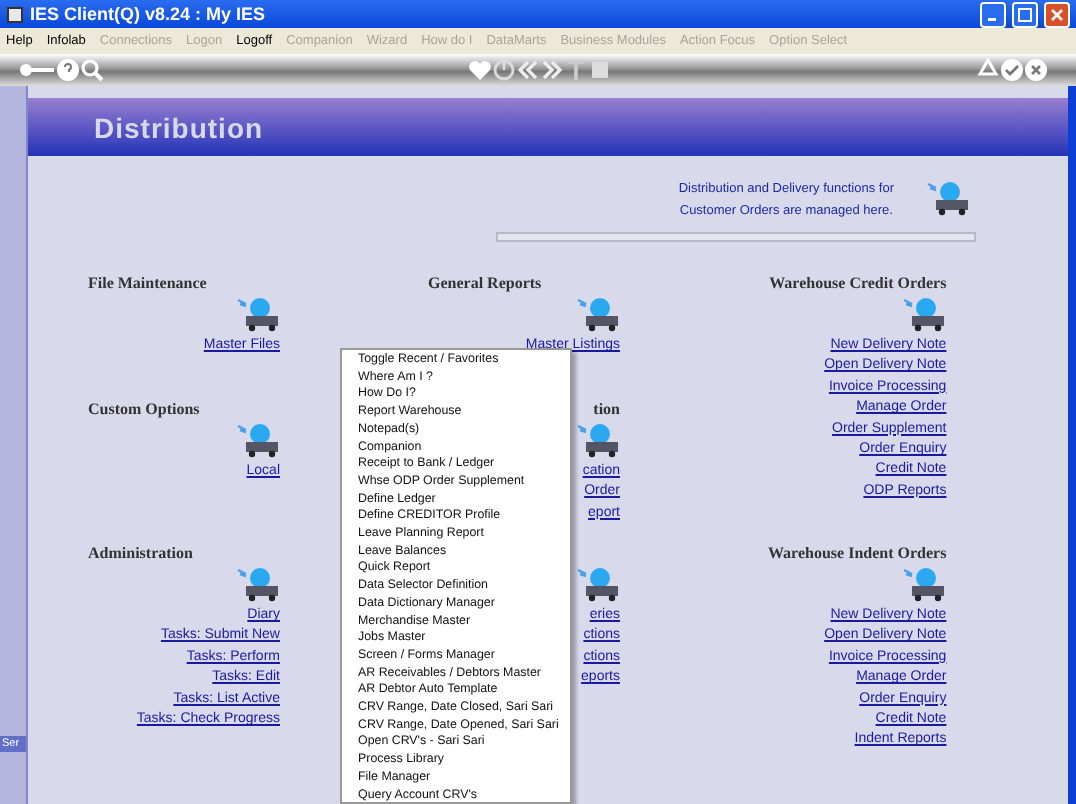 The width and height of the screenshot is (1076, 804). I want to click on help-icon, so click(68, 70).